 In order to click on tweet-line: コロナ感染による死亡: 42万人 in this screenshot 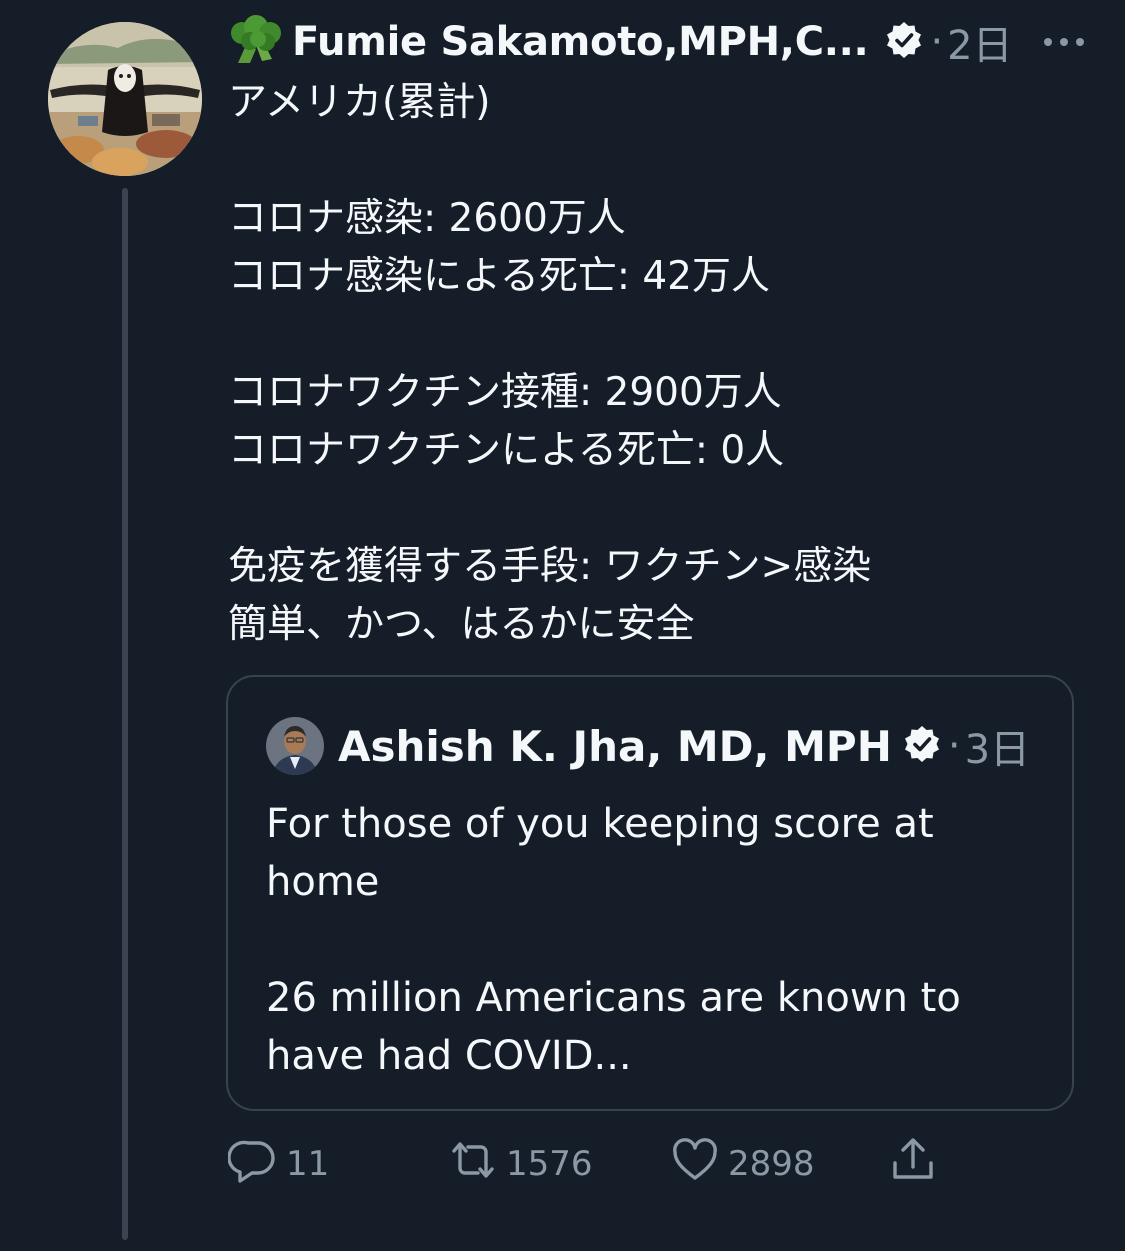, I will do `click(499, 276)`.